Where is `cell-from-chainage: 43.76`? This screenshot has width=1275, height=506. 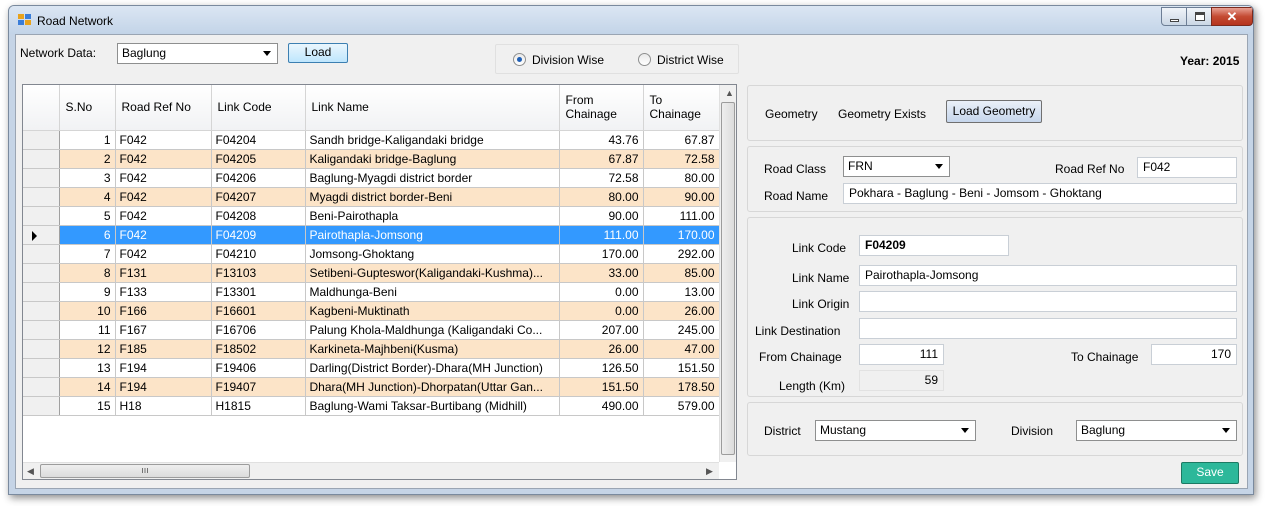 cell-from-chainage: 43.76 is located at coordinates (601, 140).